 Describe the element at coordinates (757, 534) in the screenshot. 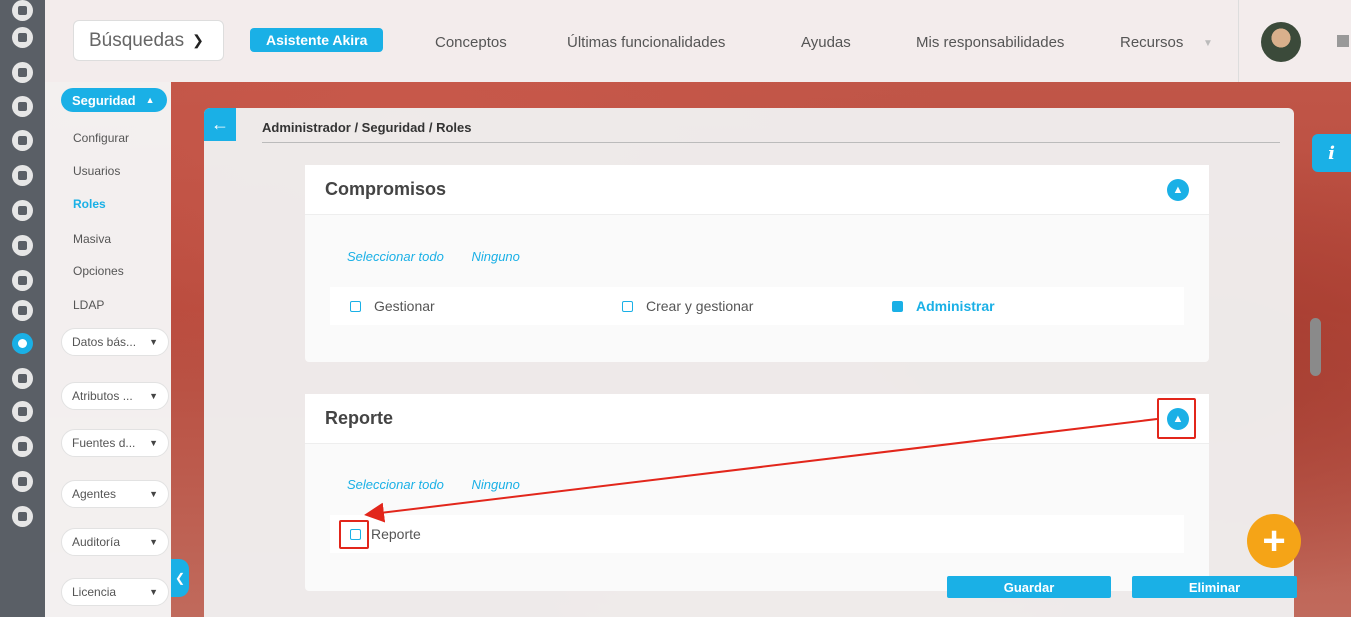

I see `options-row: Reporte` at that location.